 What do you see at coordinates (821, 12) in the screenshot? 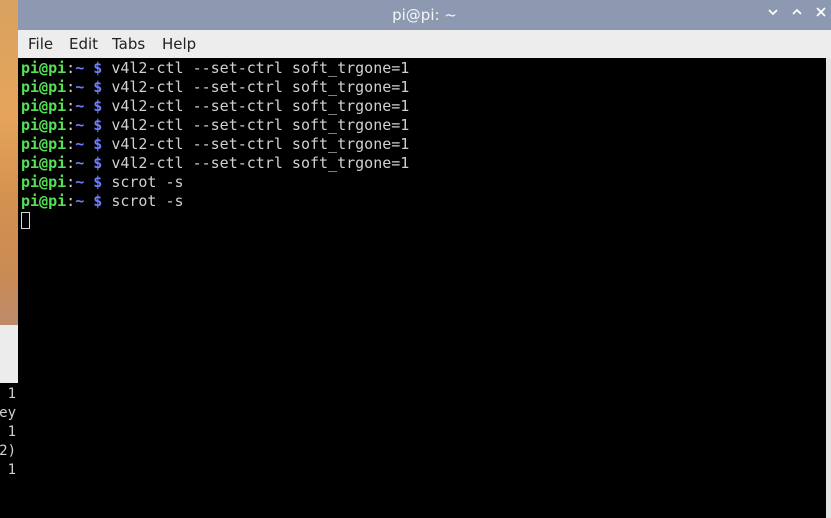
I see `close-icon` at bounding box center [821, 12].